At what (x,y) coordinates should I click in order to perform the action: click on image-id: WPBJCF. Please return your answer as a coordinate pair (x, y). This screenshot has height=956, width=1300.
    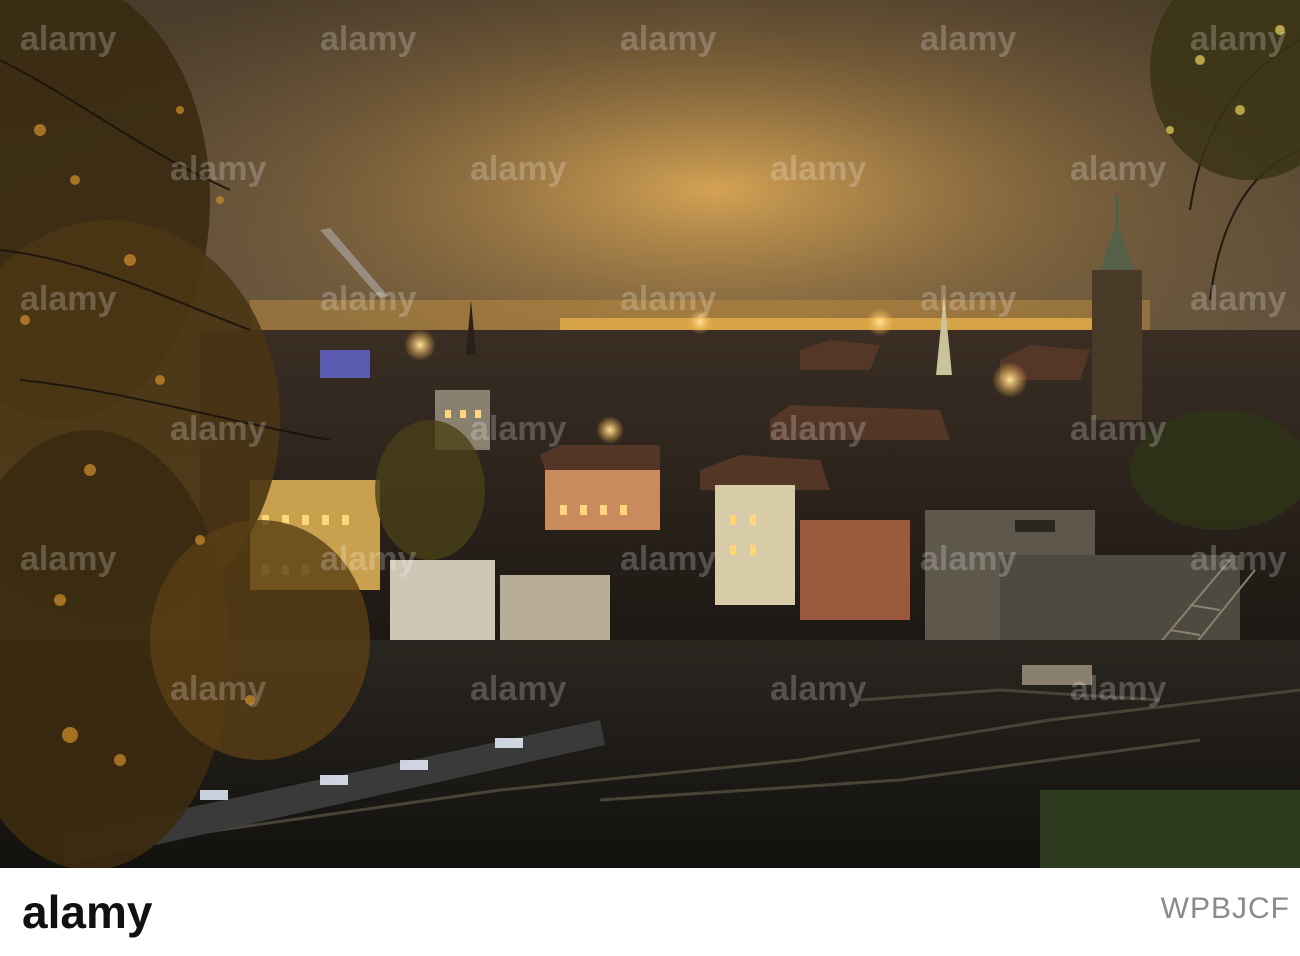
    Looking at the image, I should click on (1225, 908).